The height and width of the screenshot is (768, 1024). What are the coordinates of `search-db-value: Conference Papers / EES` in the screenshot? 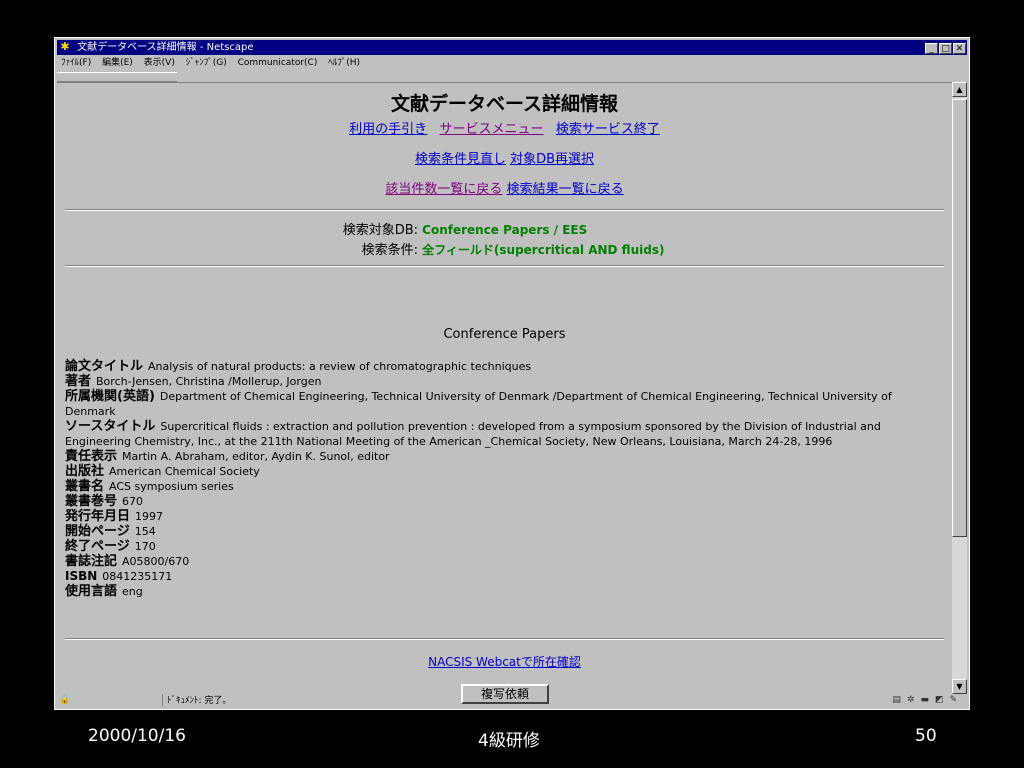 It's located at (505, 230).